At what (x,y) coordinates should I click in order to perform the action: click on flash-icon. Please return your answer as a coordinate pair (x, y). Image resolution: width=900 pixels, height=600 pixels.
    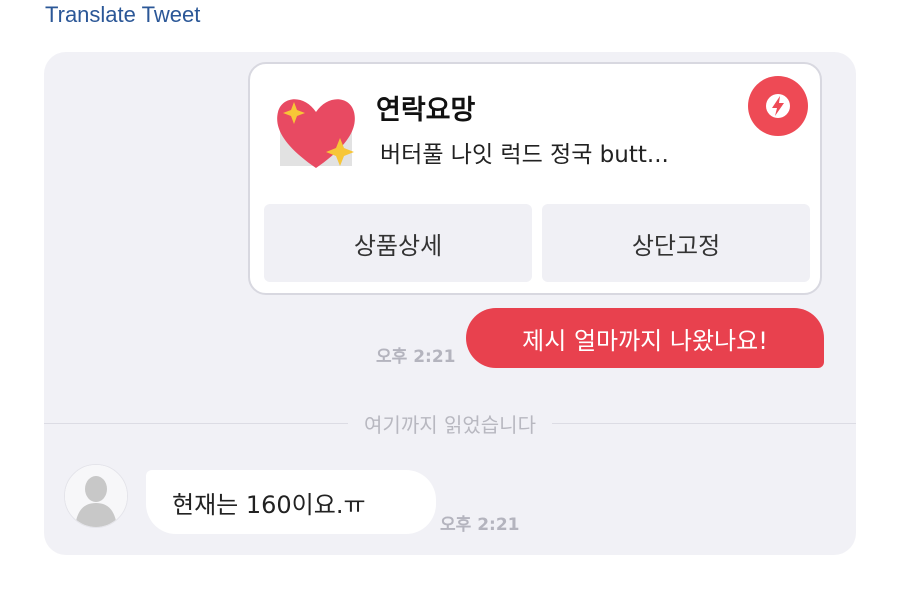
    Looking at the image, I should click on (778, 106).